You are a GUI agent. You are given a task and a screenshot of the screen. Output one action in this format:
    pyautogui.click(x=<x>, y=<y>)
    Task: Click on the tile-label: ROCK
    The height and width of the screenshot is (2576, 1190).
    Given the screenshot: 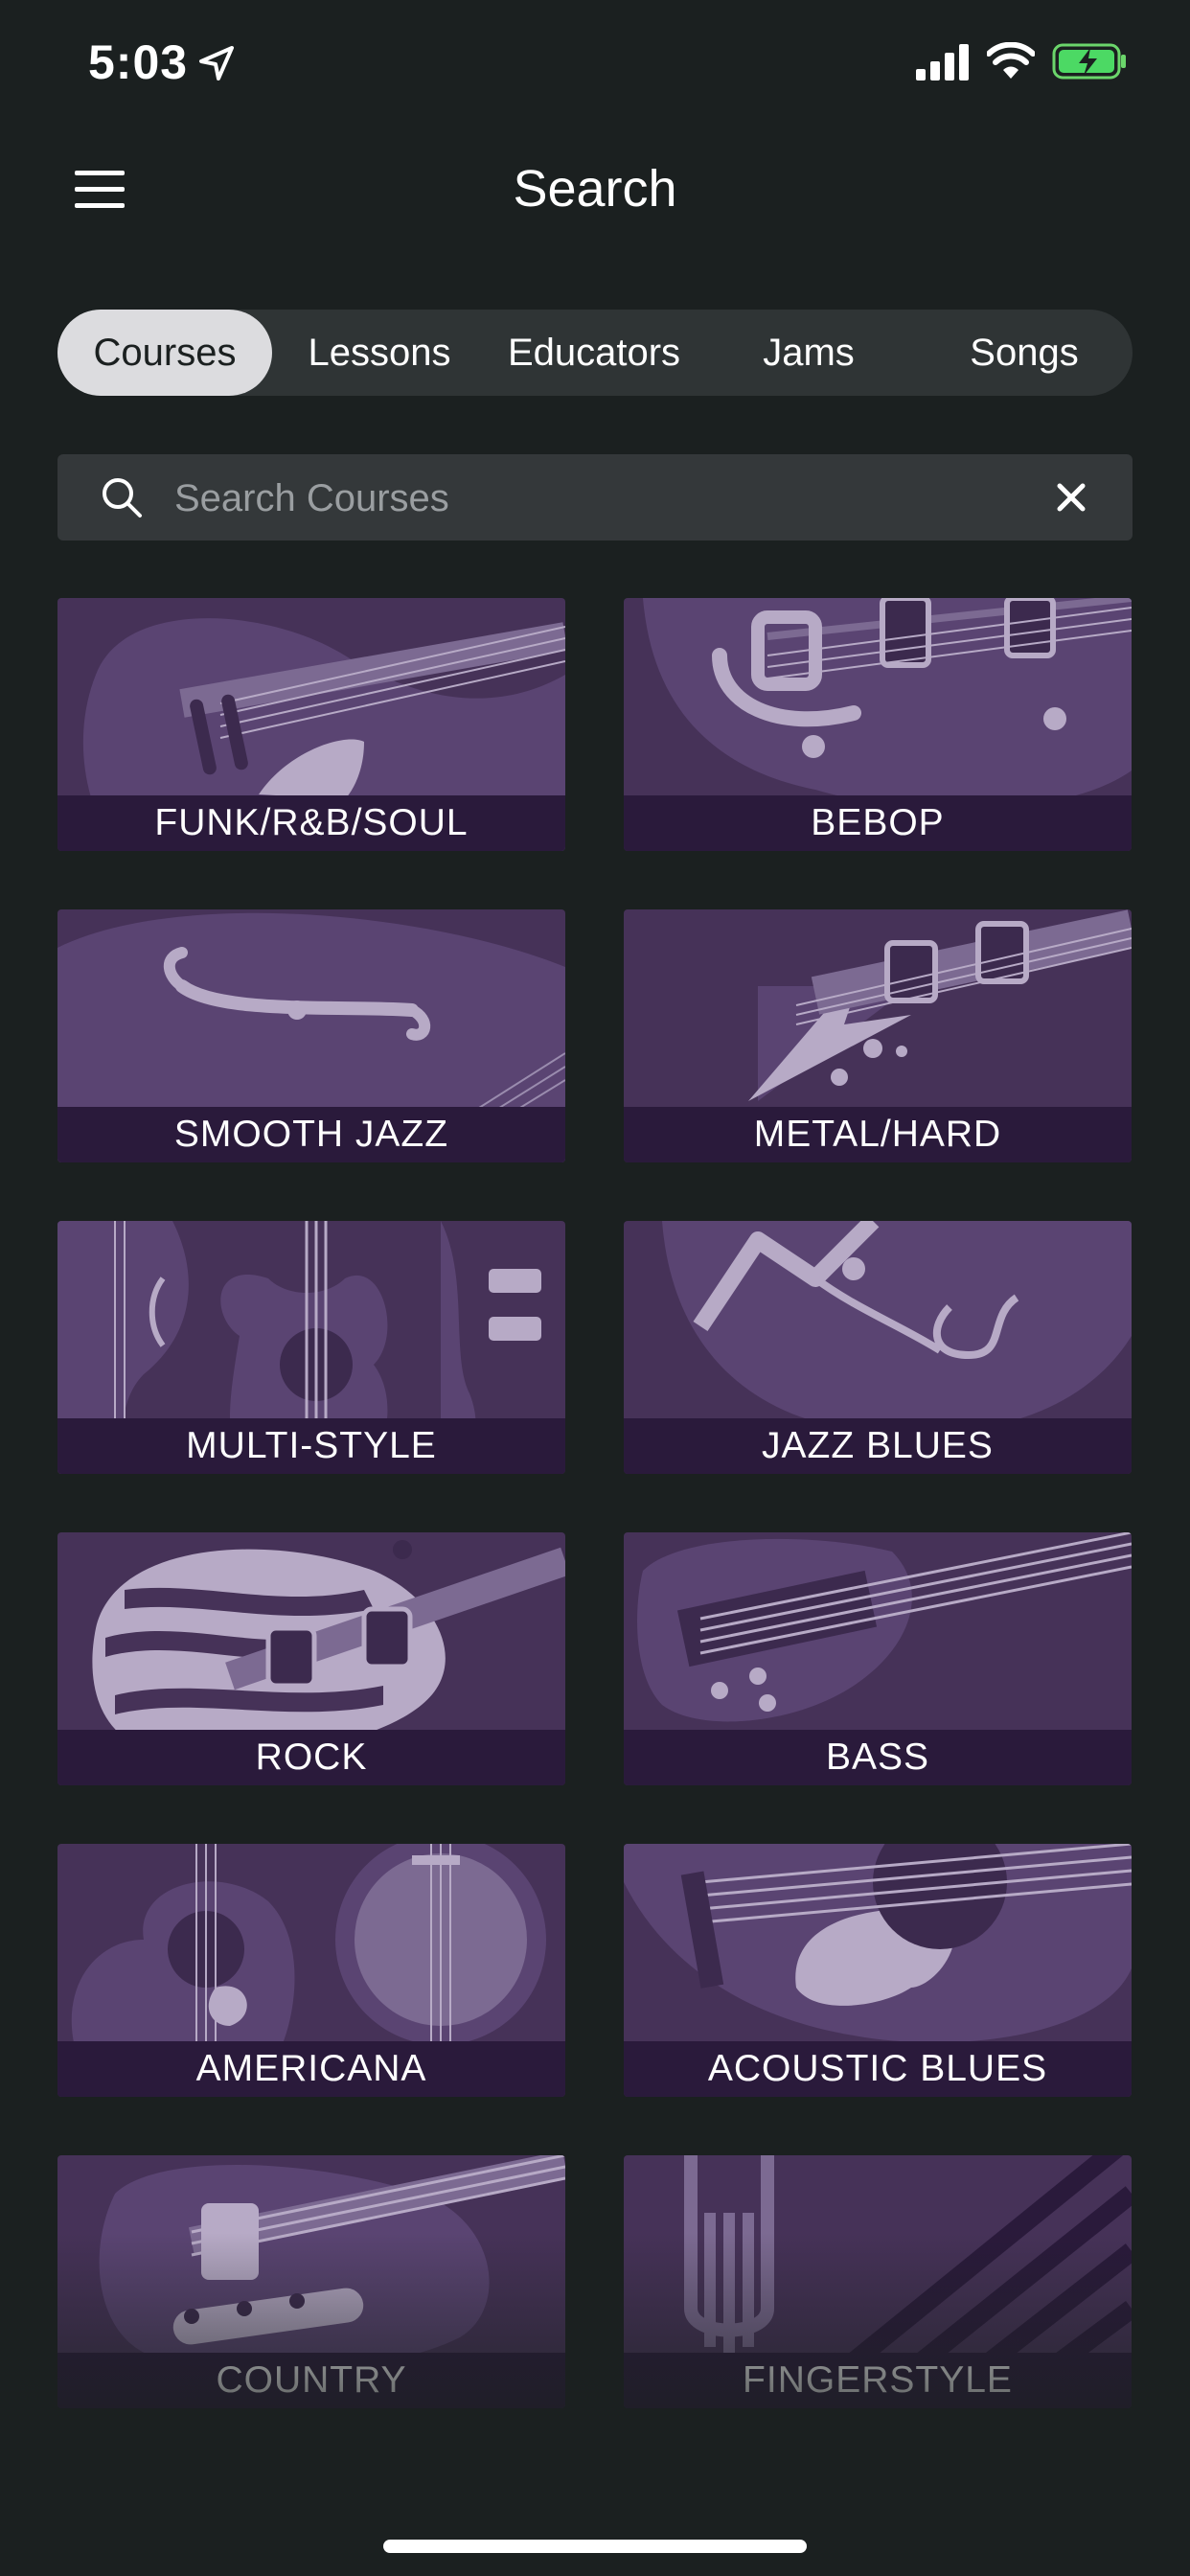 What is the action you would take?
    pyautogui.click(x=311, y=1757)
    